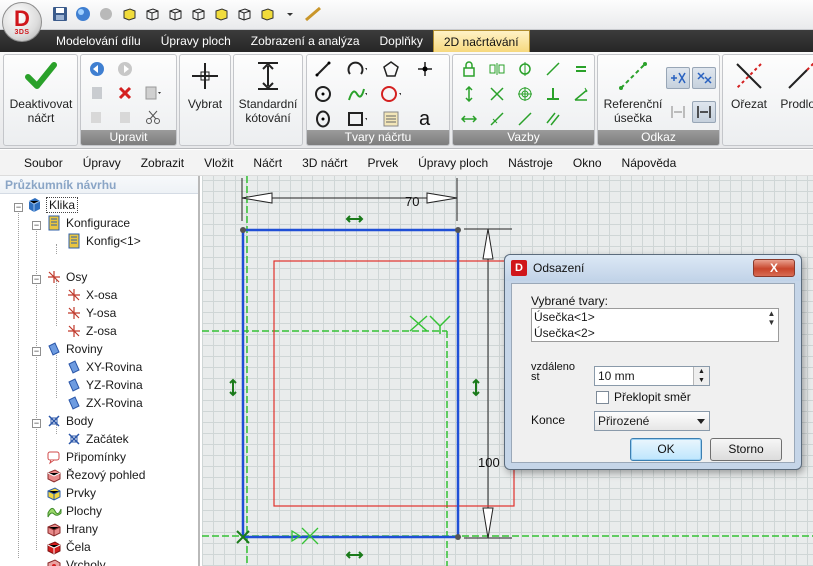  I want to click on tree-item-xy-plane: XY-Rovina, so click(104, 367).